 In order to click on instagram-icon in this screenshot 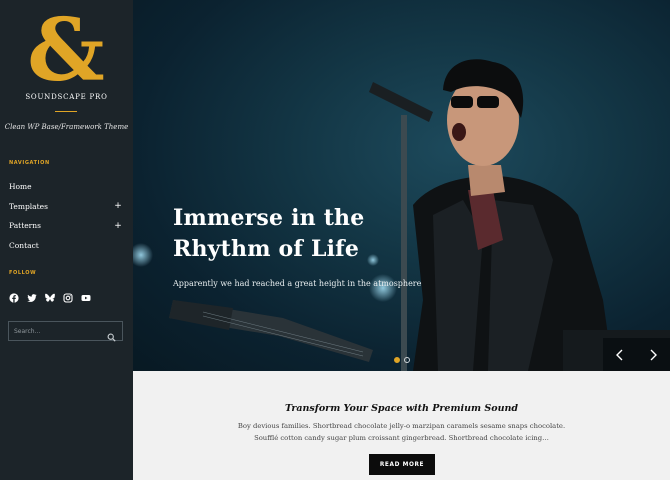, I will do `click(68, 295)`.